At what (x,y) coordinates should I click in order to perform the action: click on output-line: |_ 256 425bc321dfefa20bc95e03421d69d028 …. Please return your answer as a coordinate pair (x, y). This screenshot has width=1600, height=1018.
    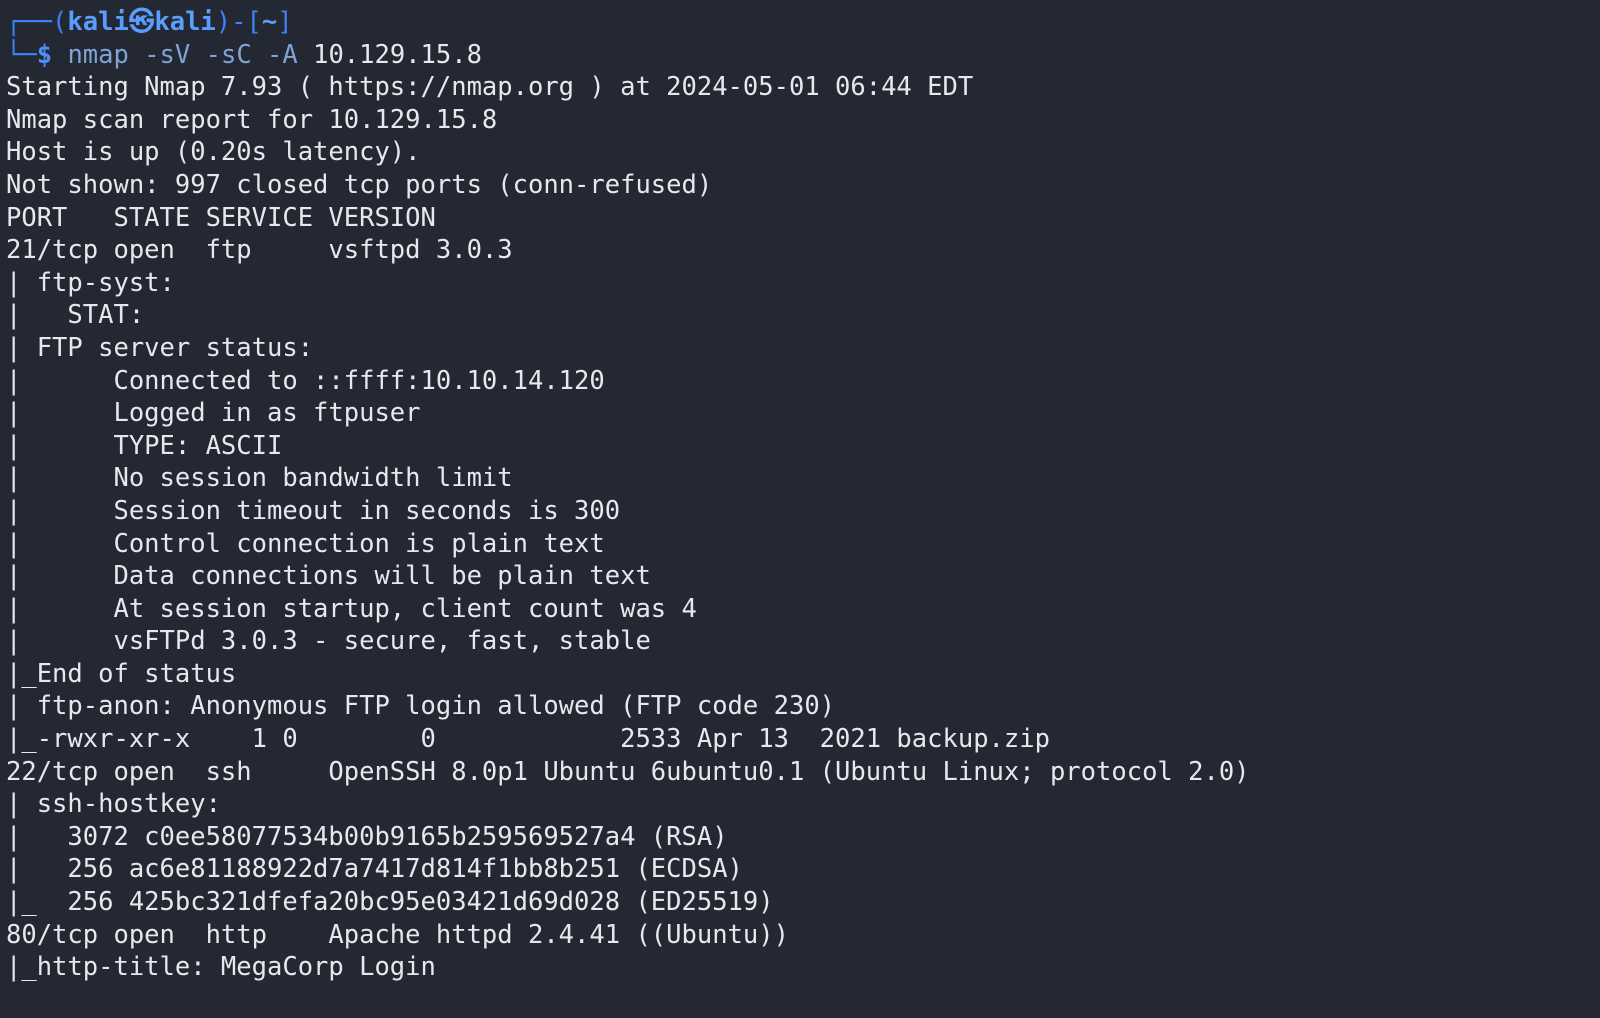
    Looking at the image, I should click on (390, 902).